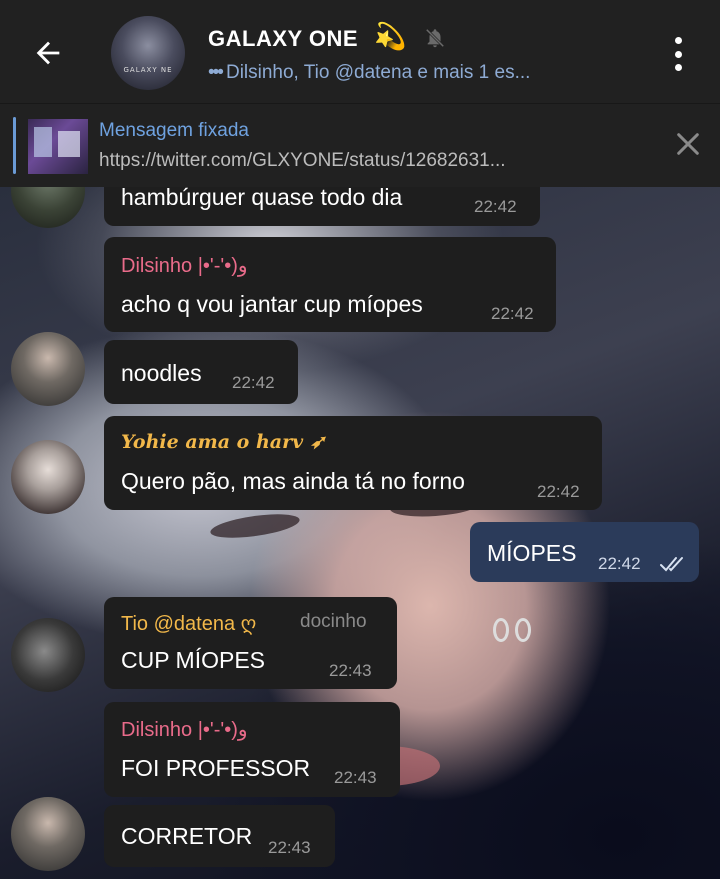 Image resolution: width=720 pixels, height=879 pixels. What do you see at coordinates (390, 37) in the screenshot?
I see `dizzy-star-emoji: 💫` at bounding box center [390, 37].